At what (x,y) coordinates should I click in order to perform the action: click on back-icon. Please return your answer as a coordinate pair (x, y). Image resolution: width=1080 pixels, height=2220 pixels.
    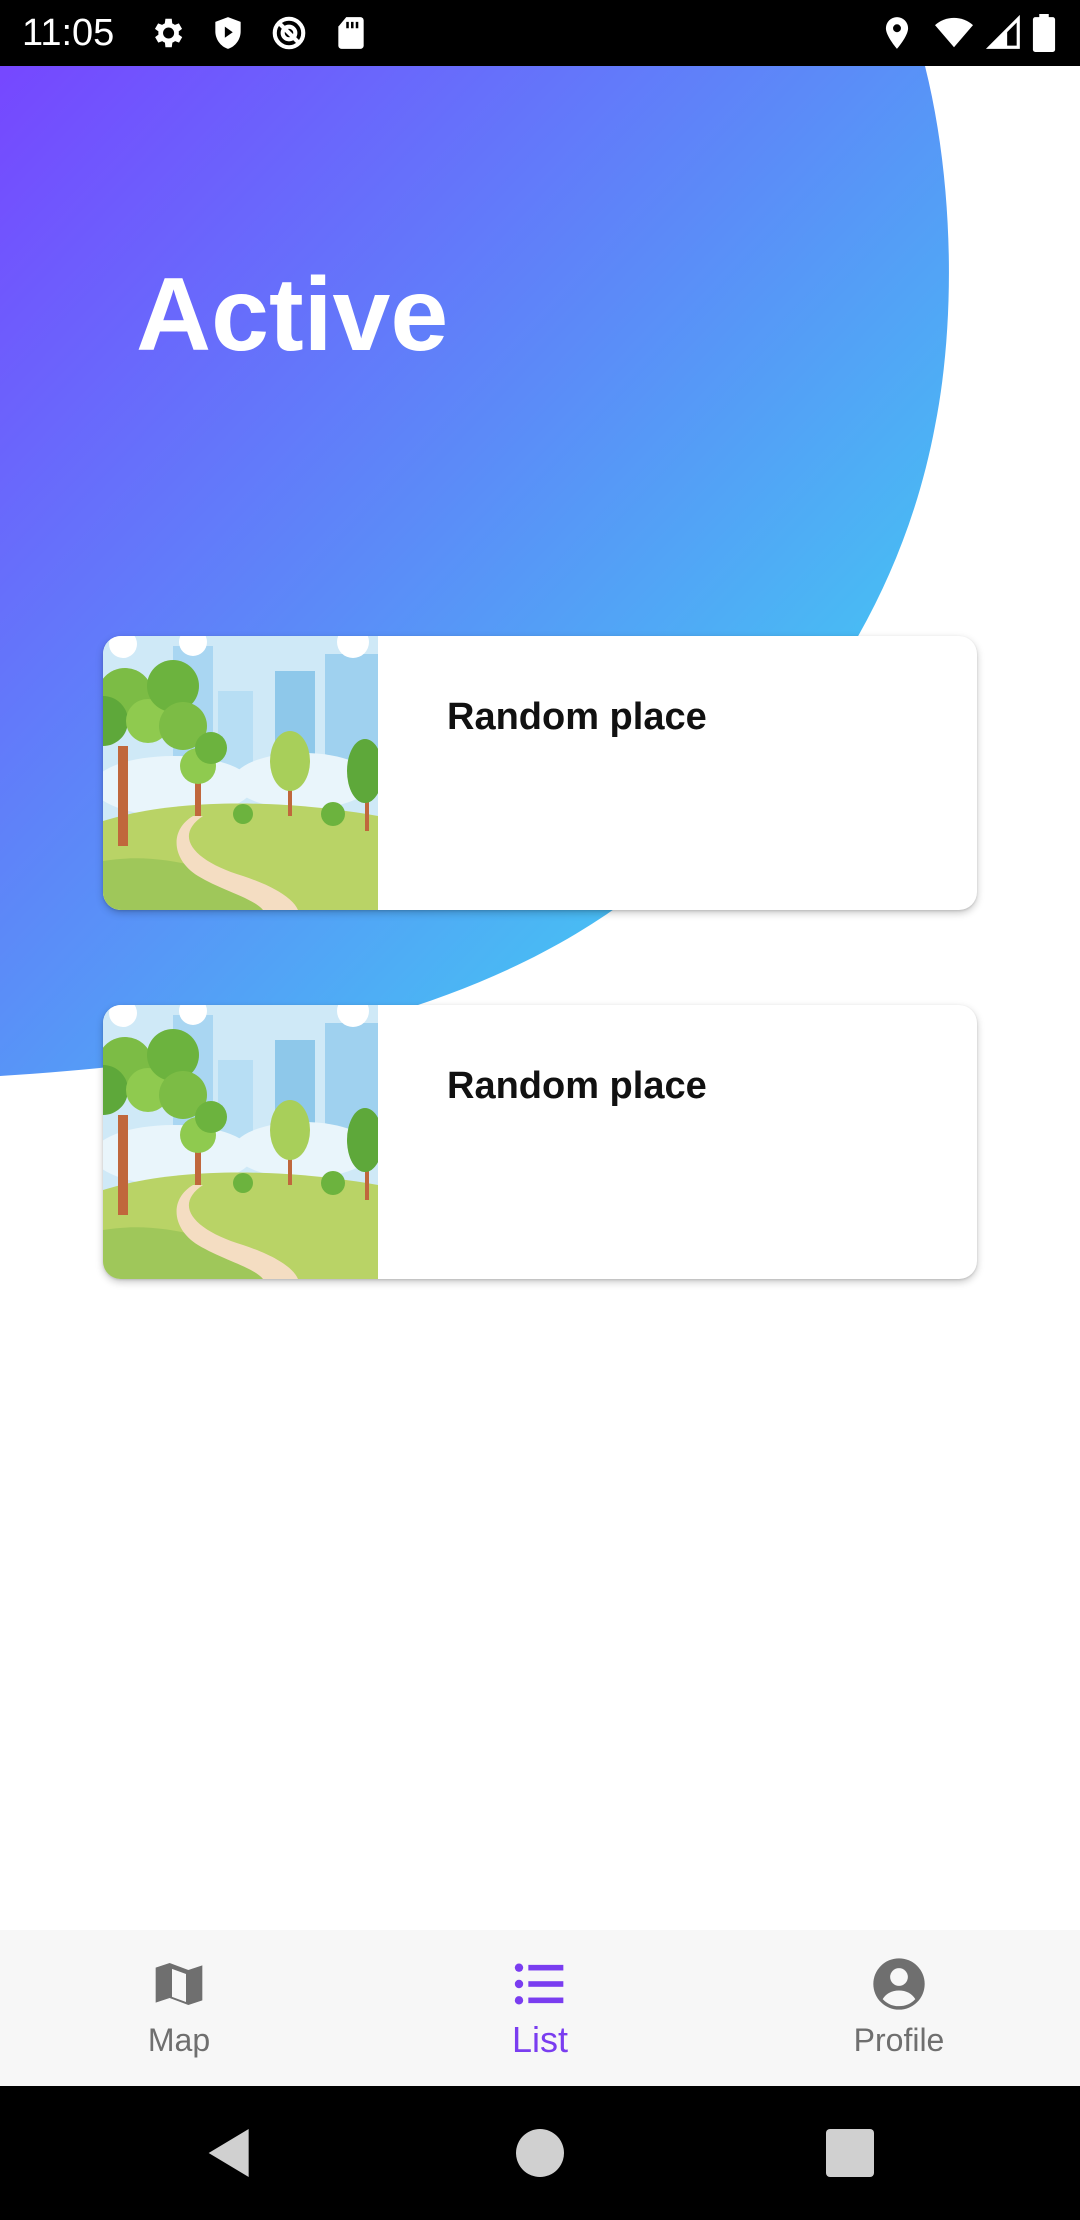
    Looking at the image, I should click on (230, 2153).